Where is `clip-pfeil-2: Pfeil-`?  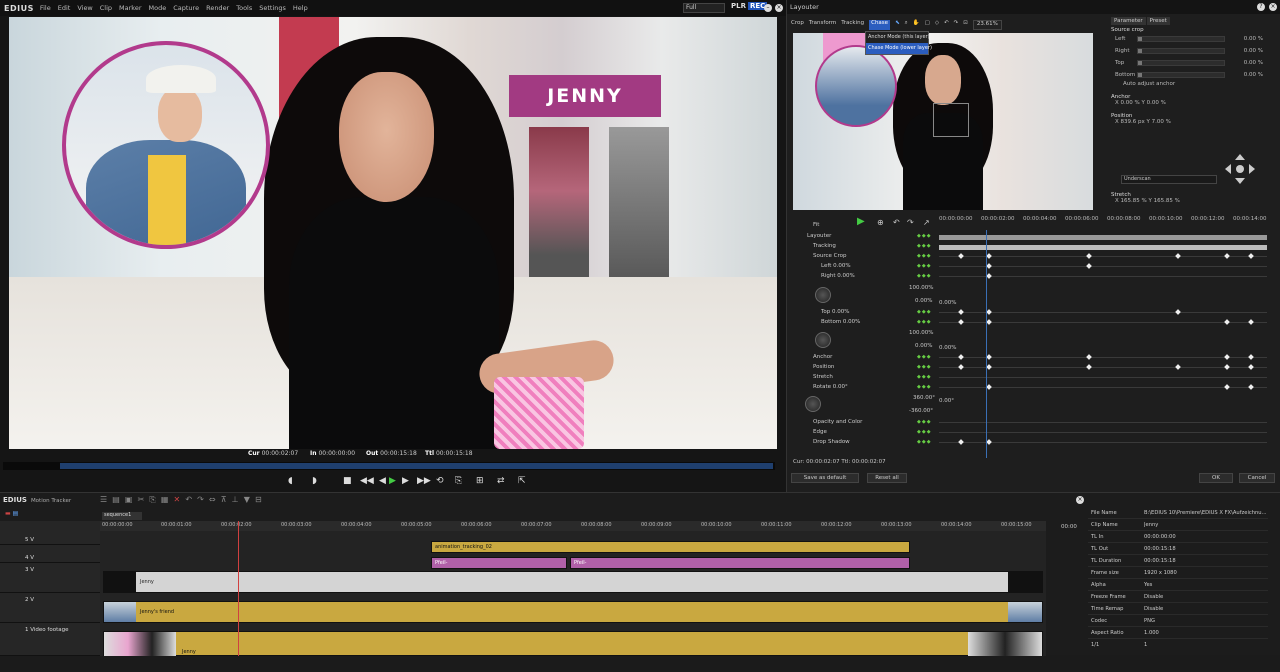 clip-pfeil-2: Pfeil- is located at coordinates (740, 563).